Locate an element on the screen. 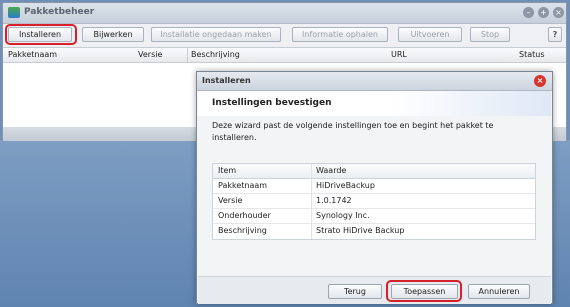  table-row: Onderhouder Synology Inc. is located at coordinates (374, 216).